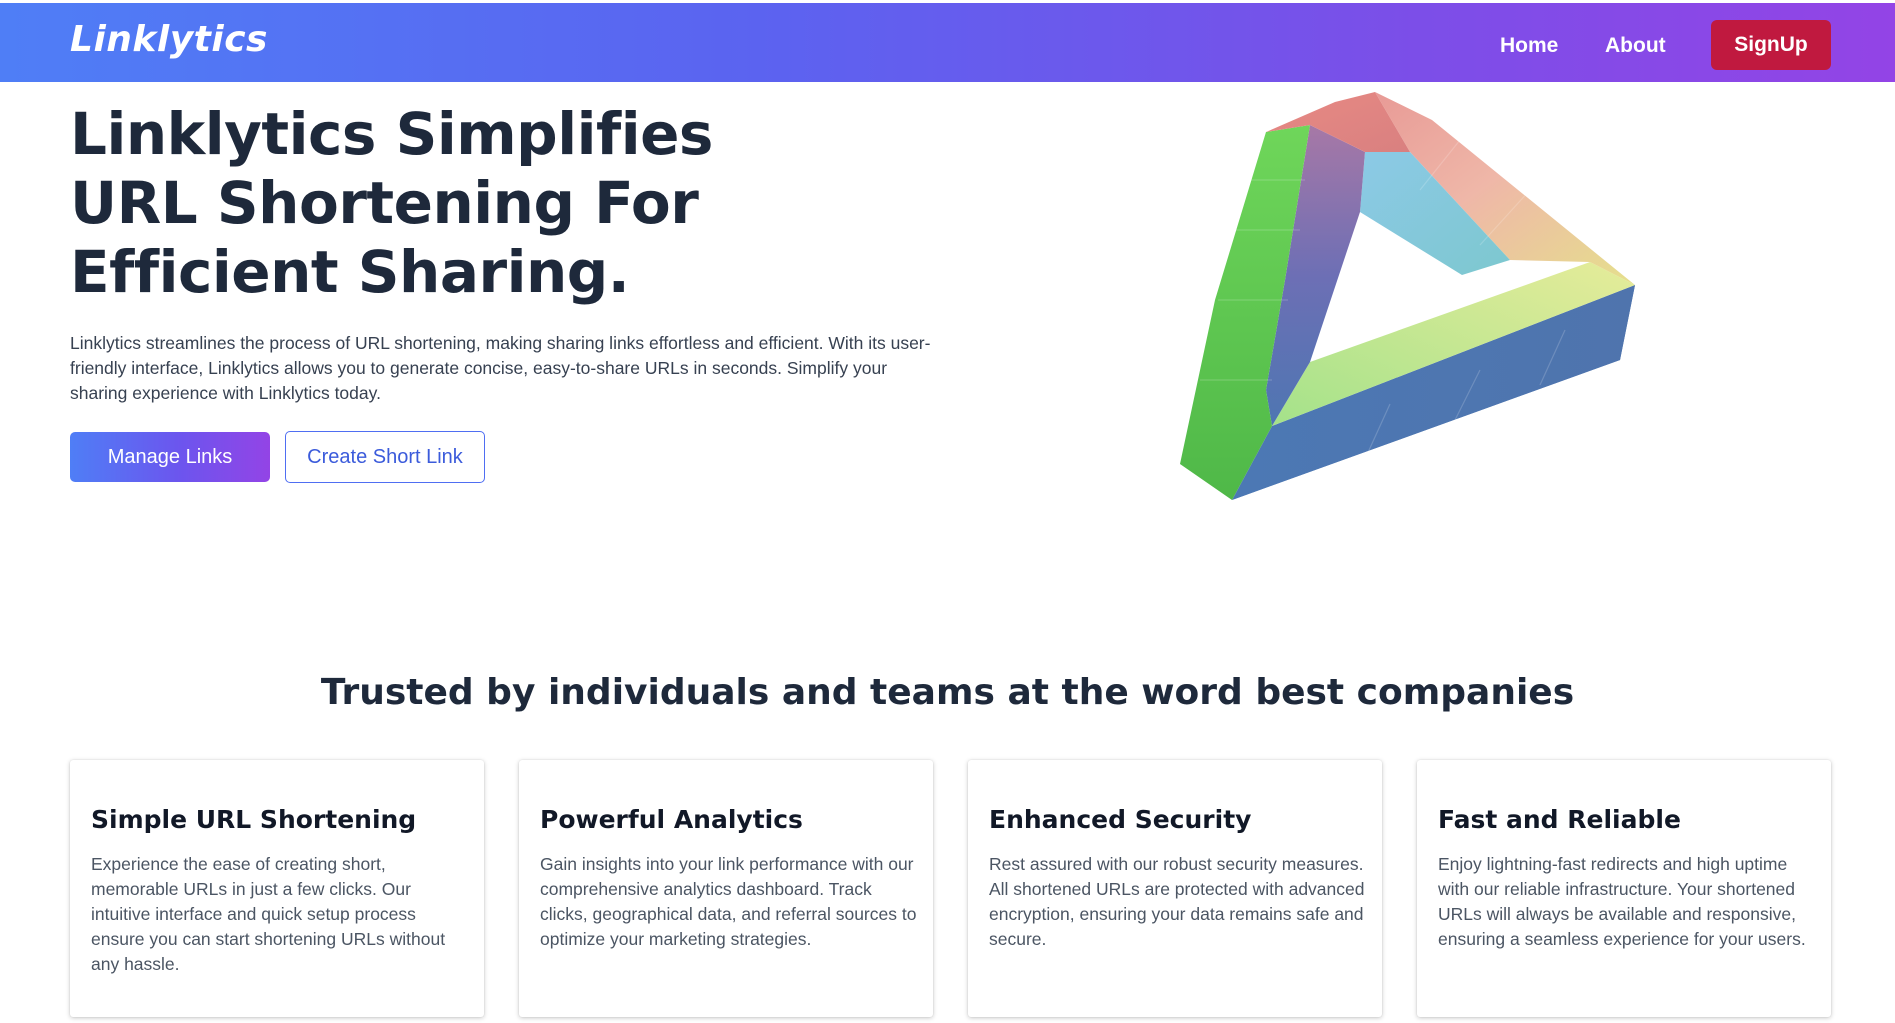 This screenshot has height=1023, width=1895. Describe the element at coordinates (947, 42) in the screenshot. I see `navbar: Linklytics Home About SignUp` at that location.